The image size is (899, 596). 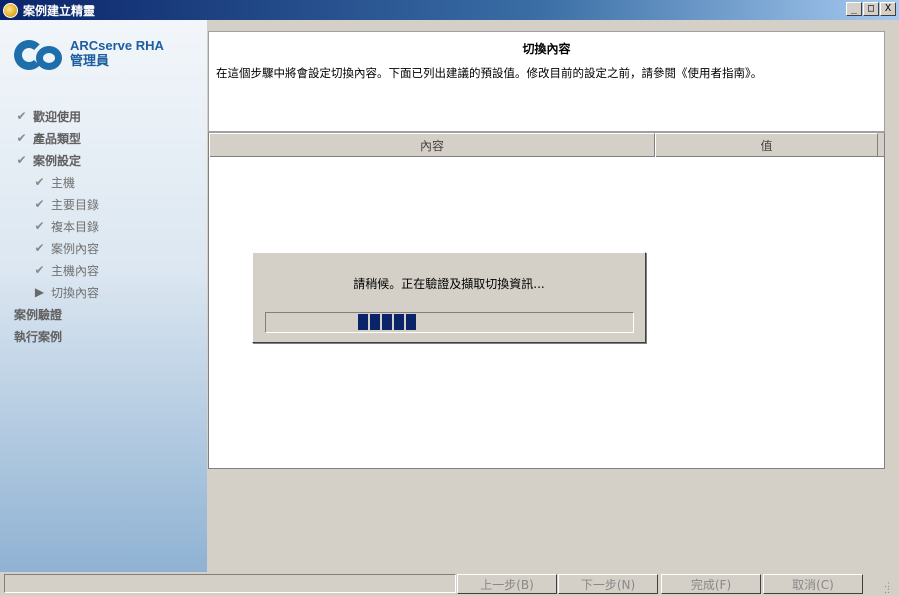 I want to click on step-welcome: ✔ 歡迎使用, so click(x=56, y=116).